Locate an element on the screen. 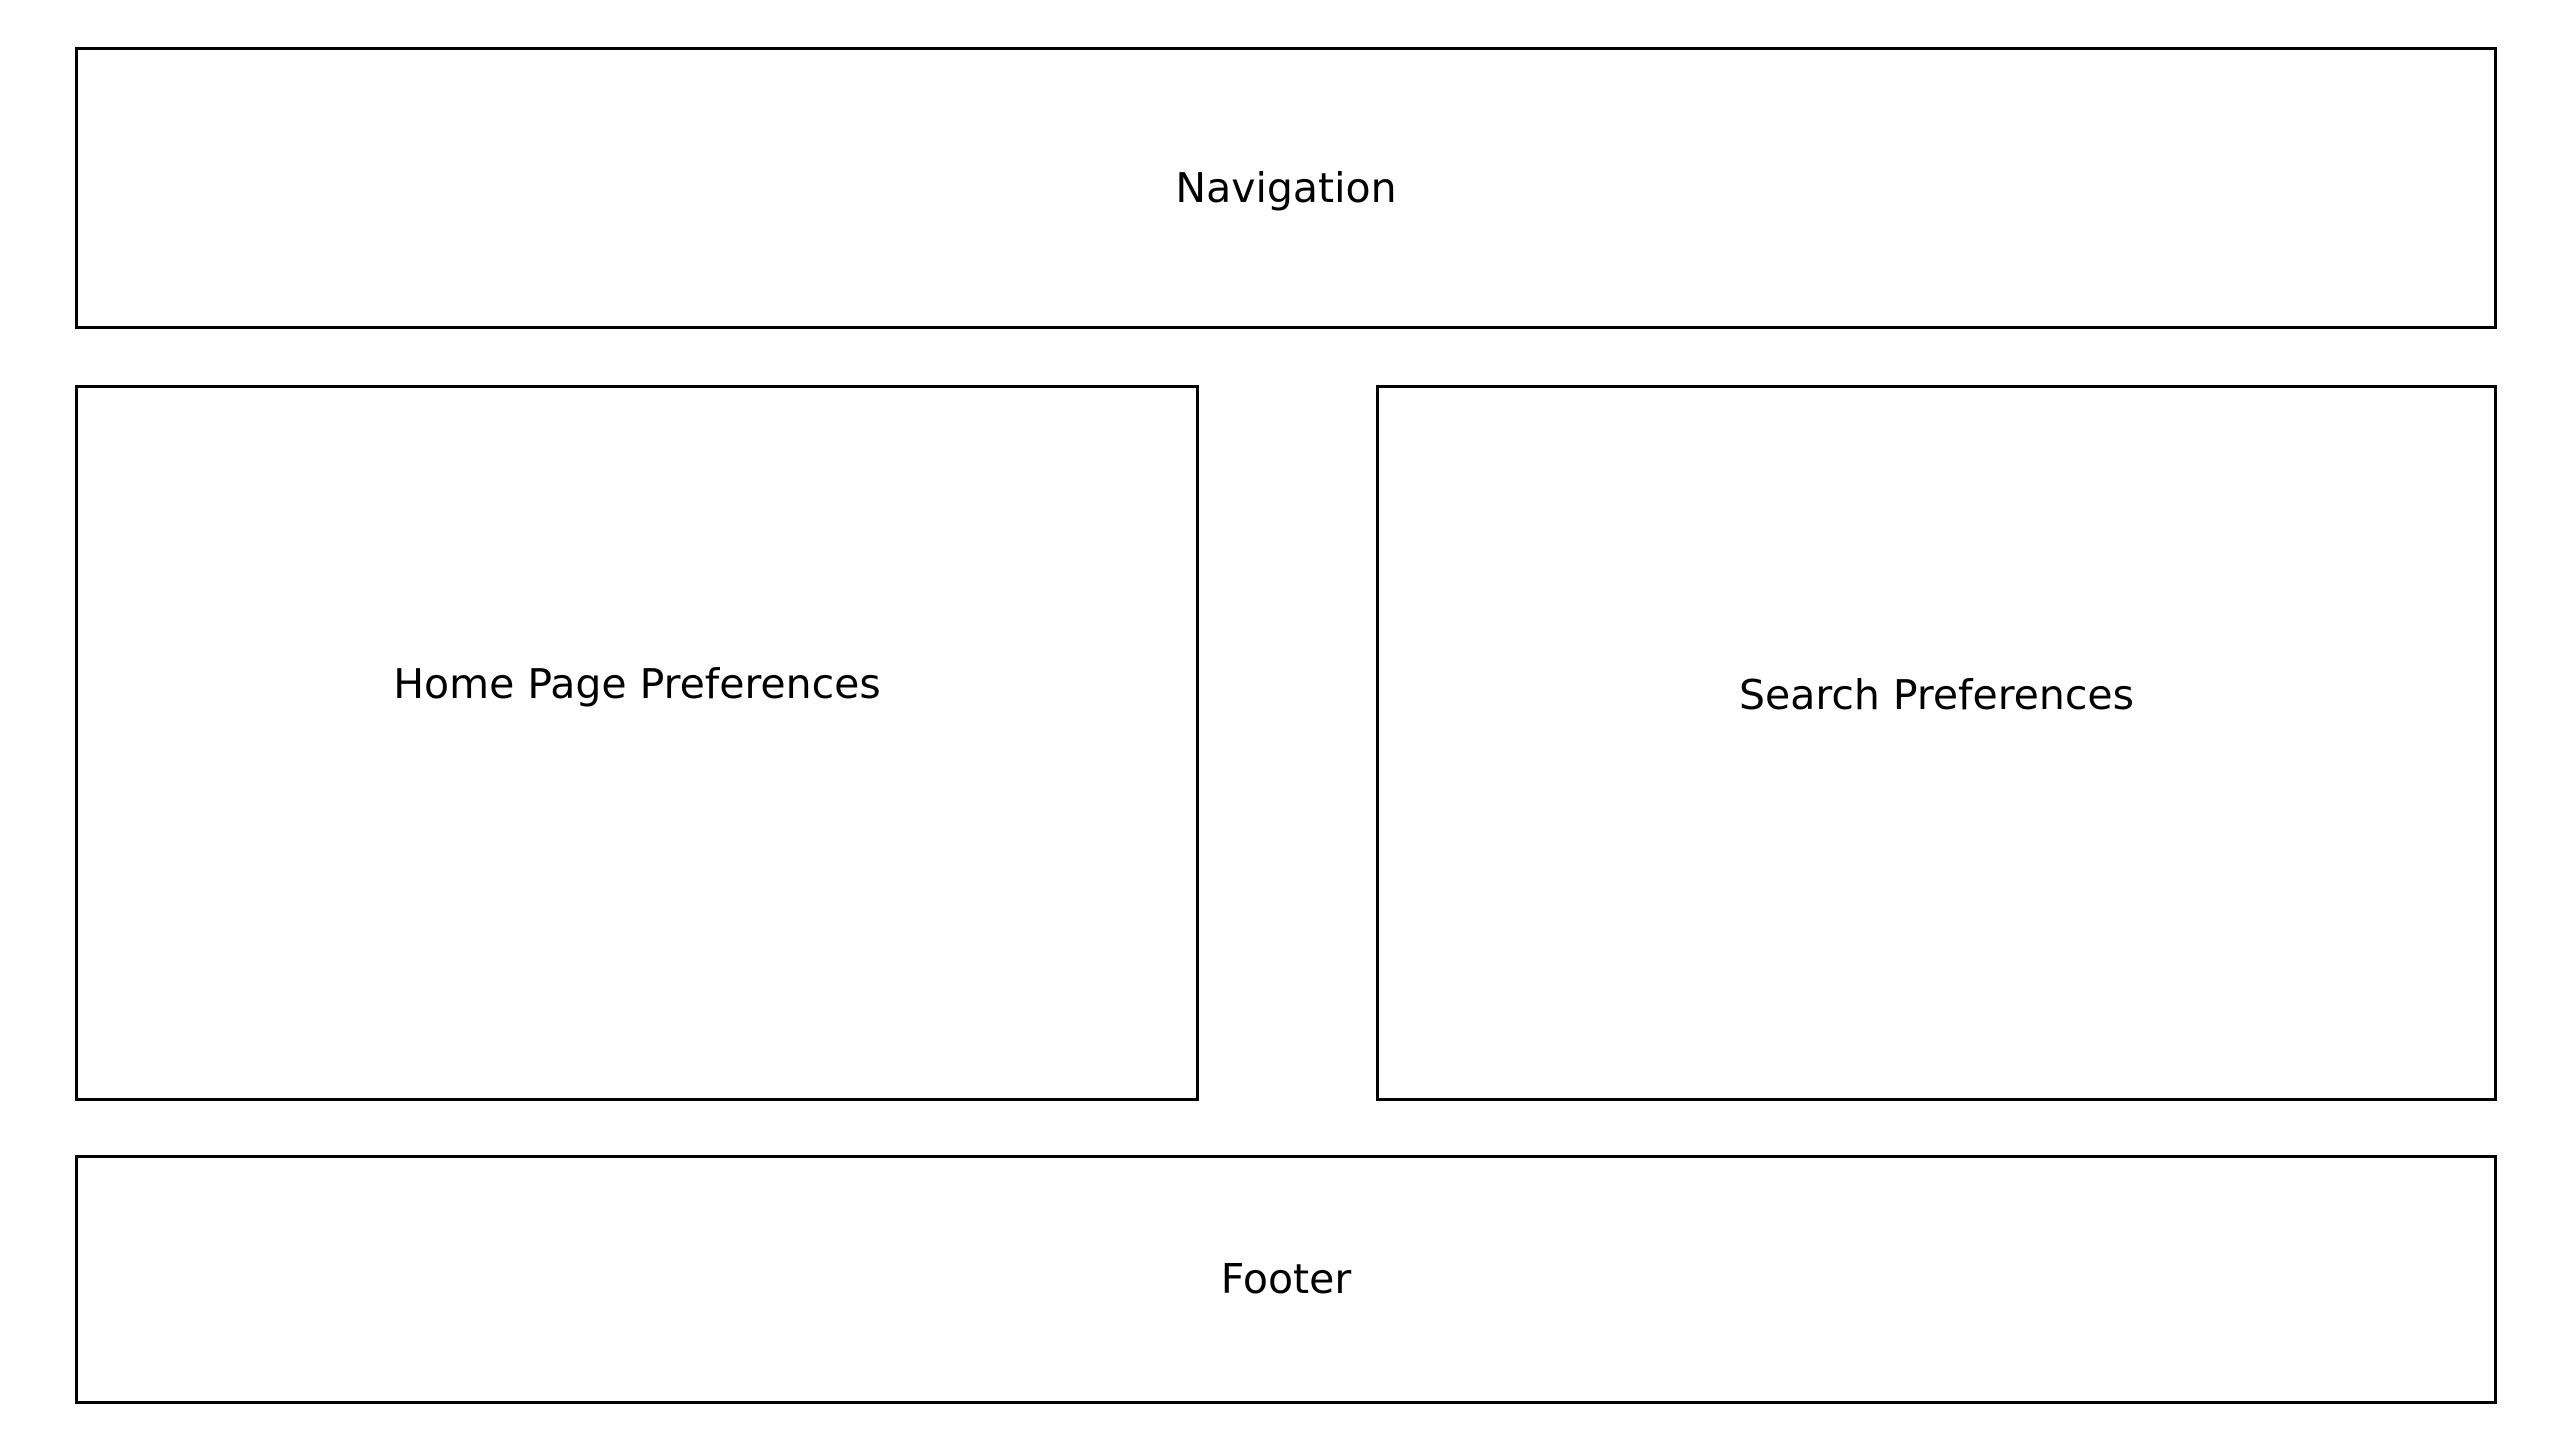 The image size is (2560, 1440). home-page-preferences-label: Home Page Preferences is located at coordinates (637, 684).